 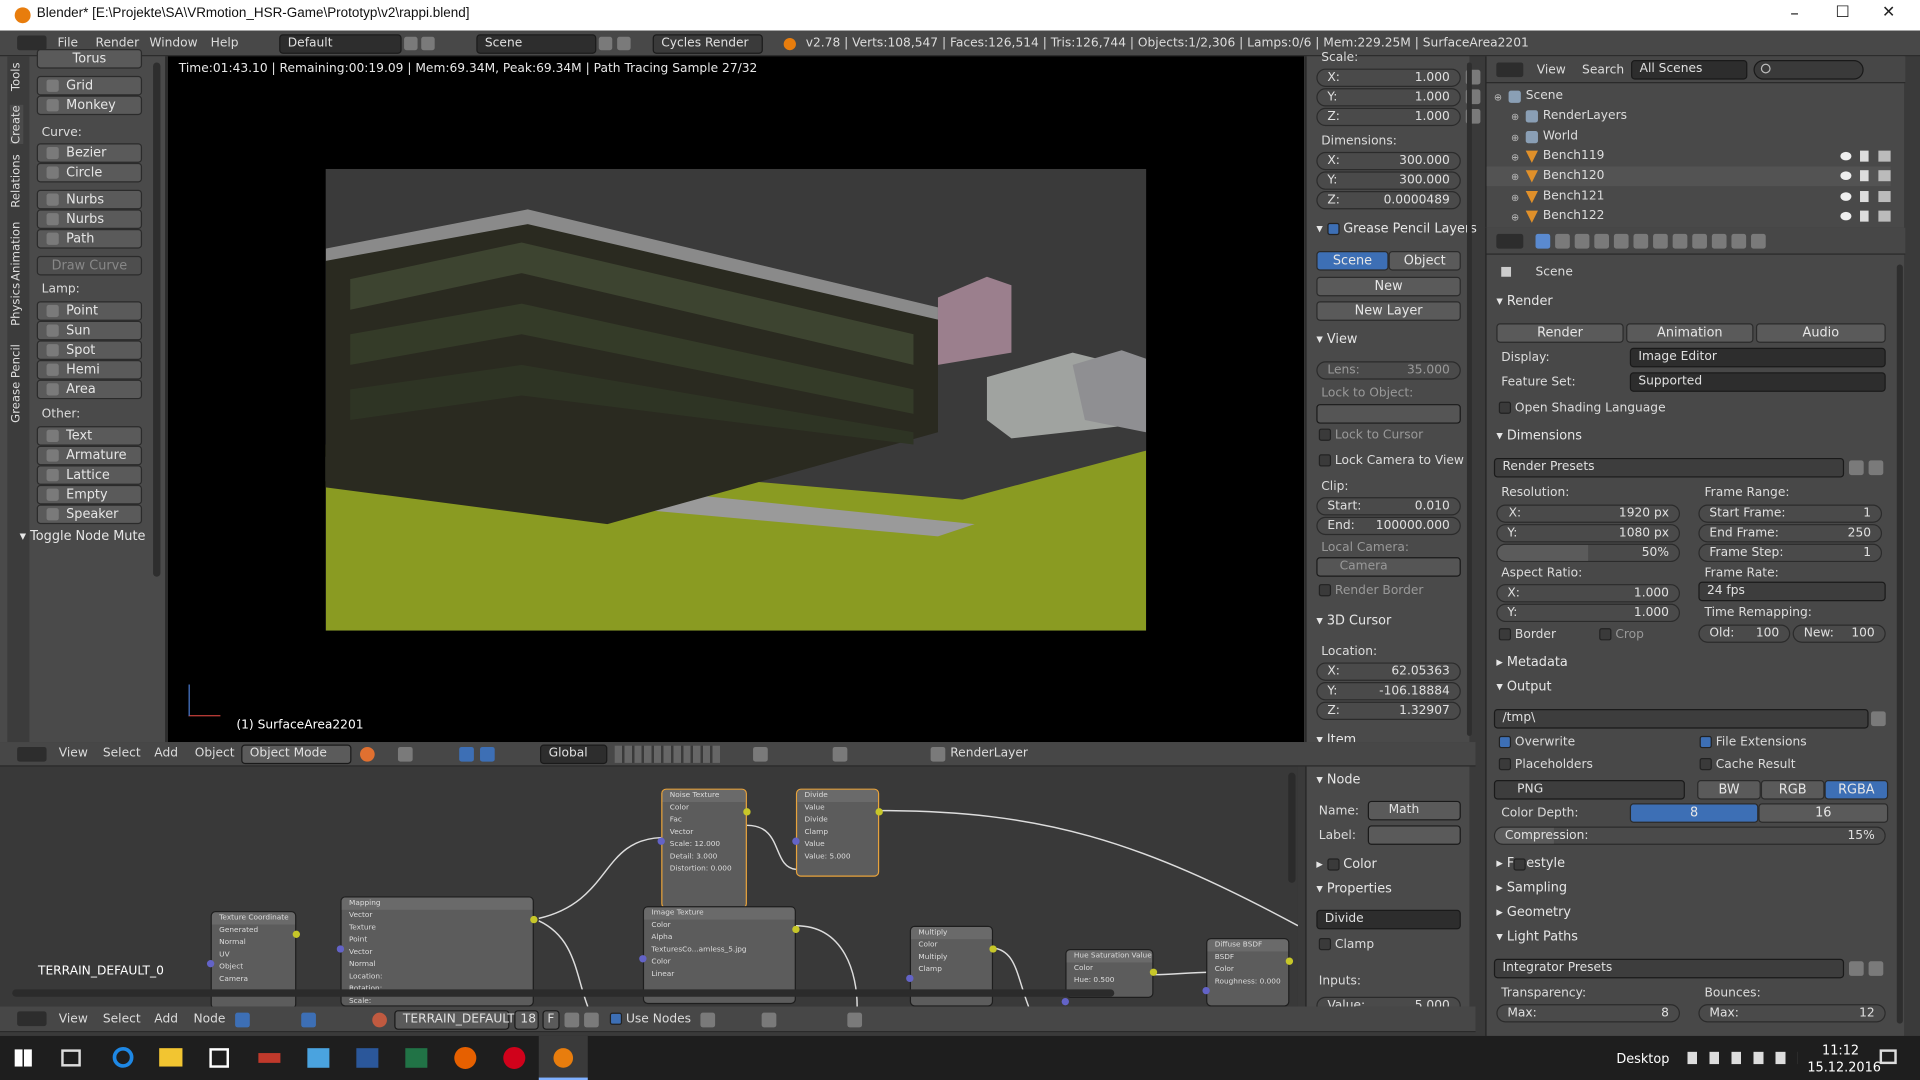 What do you see at coordinates (1588, 613) in the screenshot?
I see `aspect-y-field: Y: 1.000` at bounding box center [1588, 613].